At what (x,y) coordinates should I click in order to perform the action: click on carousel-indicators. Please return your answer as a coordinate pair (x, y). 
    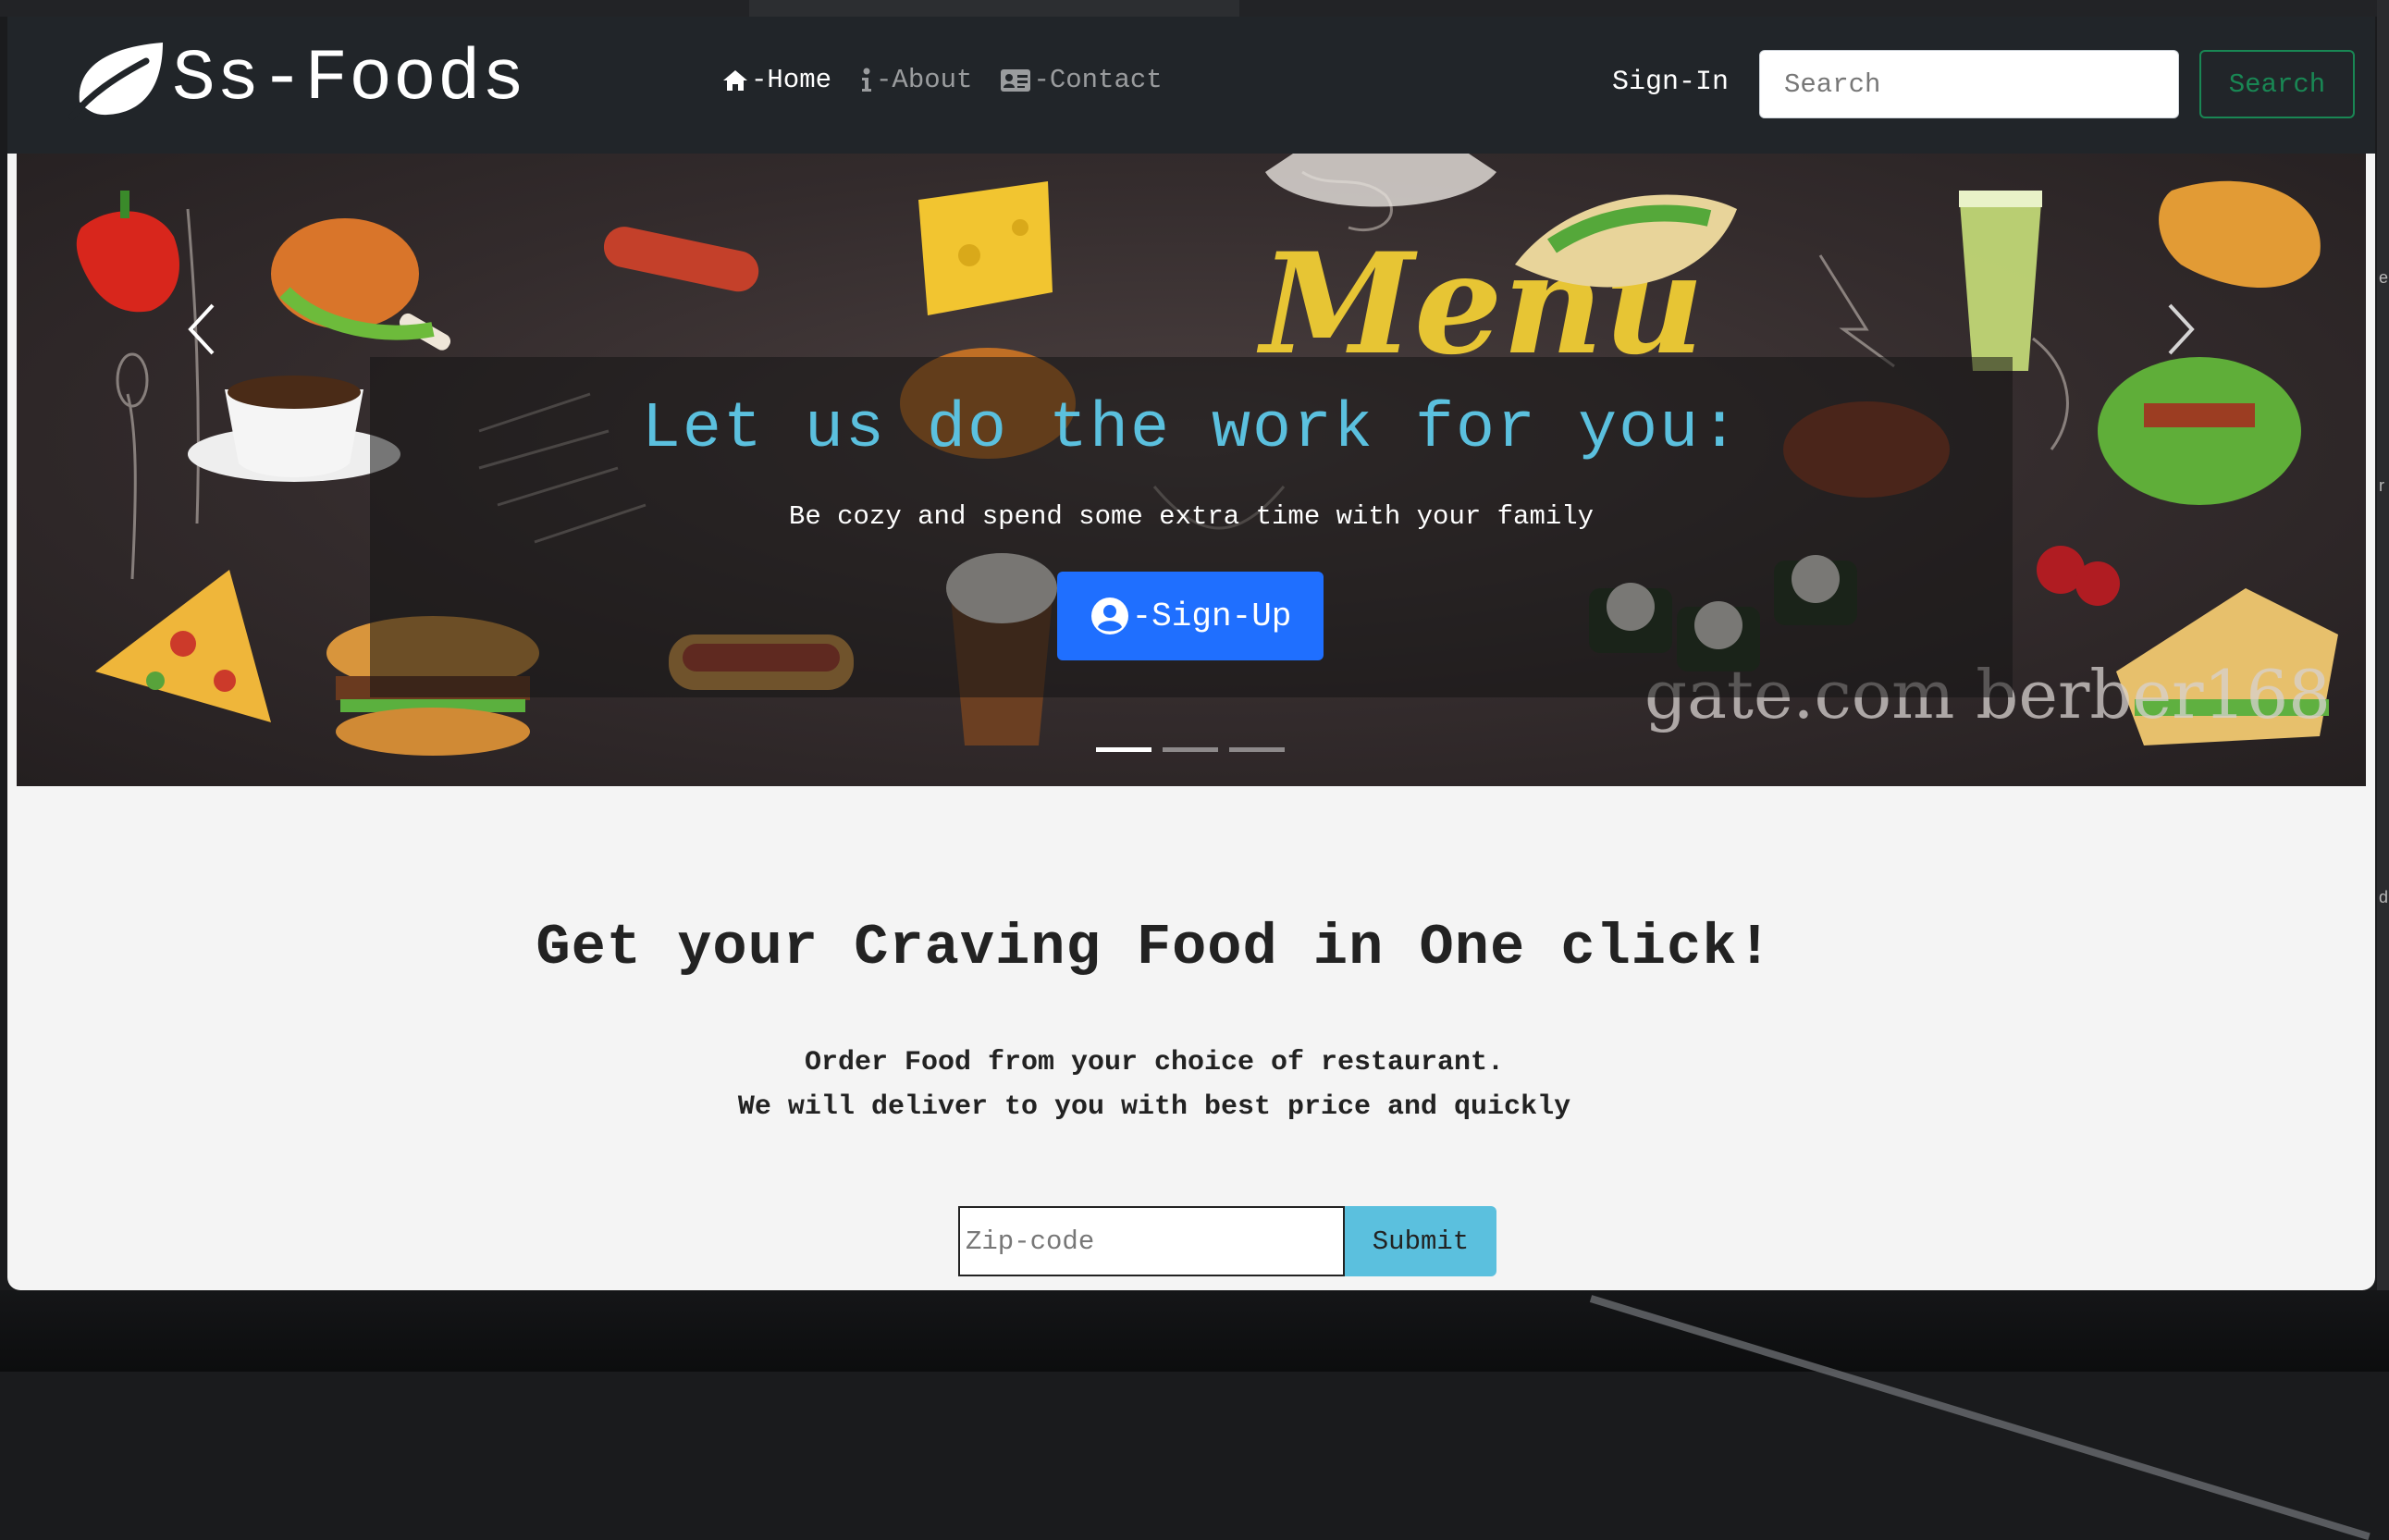
    Looking at the image, I should click on (1190, 749).